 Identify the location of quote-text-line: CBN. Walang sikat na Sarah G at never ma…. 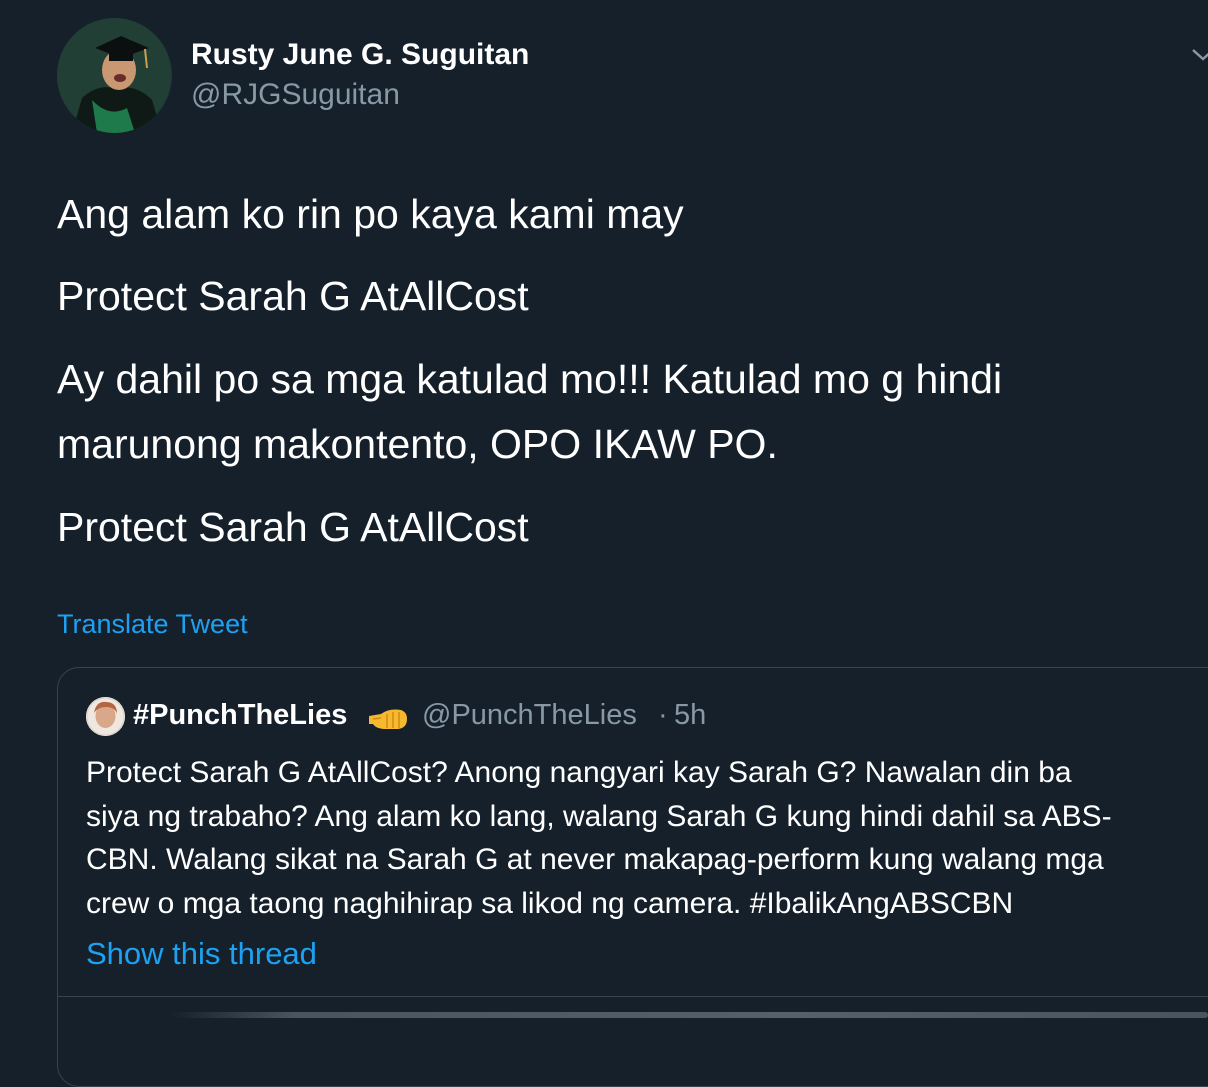
(595, 859).